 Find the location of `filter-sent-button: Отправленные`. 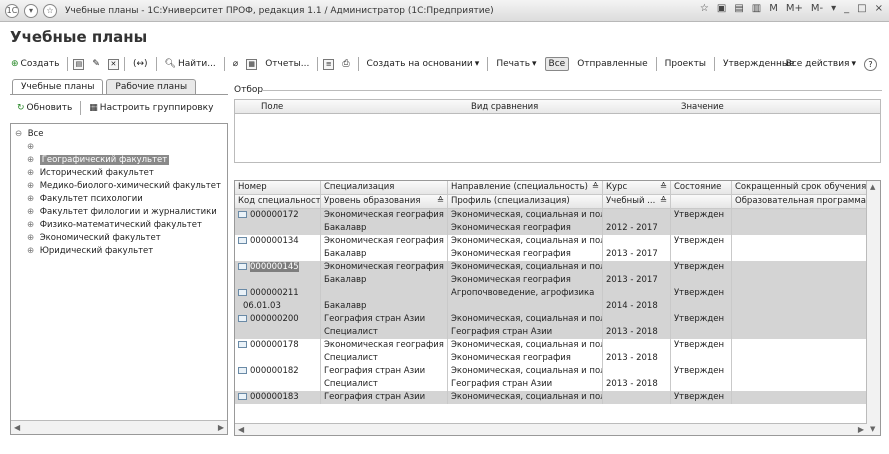

filter-sent-button: Отправленные is located at coordinates (612, 64).